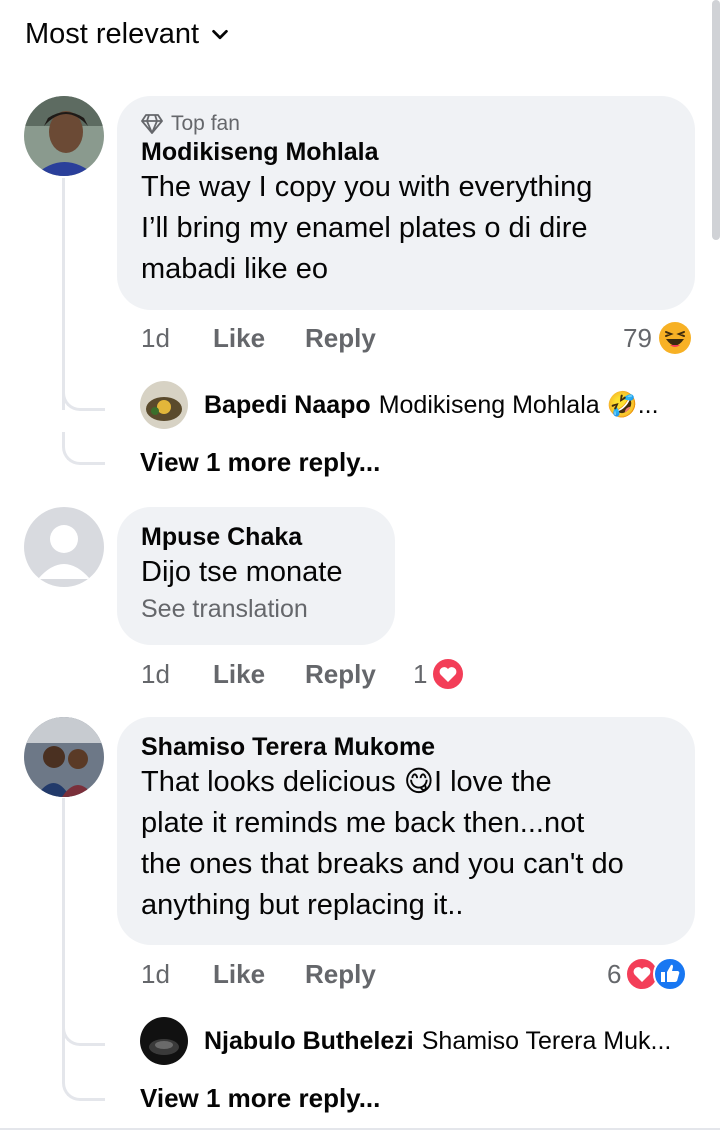 The height and width of the screenshot is (1141, 720). I want to click on badge-label: Top fan, so click(205, 123).